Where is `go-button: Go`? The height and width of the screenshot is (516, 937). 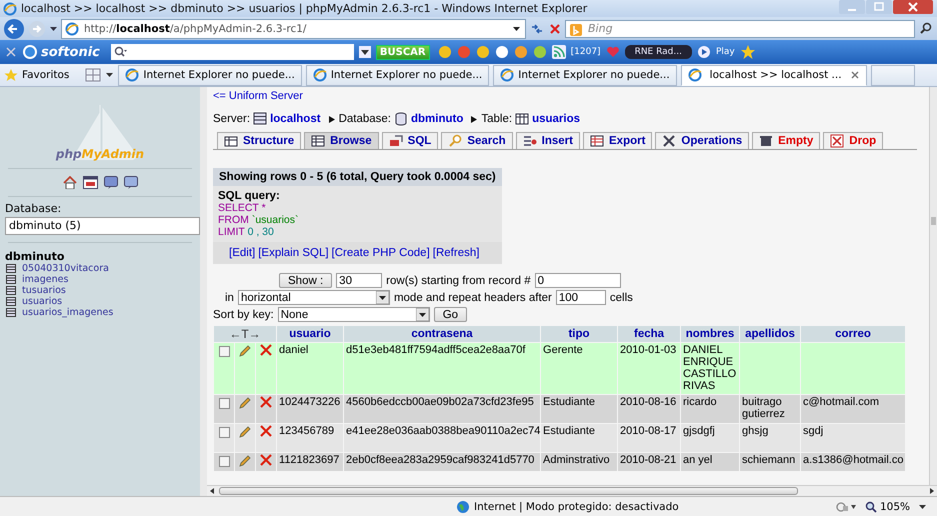
go-button: Go is located at coordinates (451, 314).